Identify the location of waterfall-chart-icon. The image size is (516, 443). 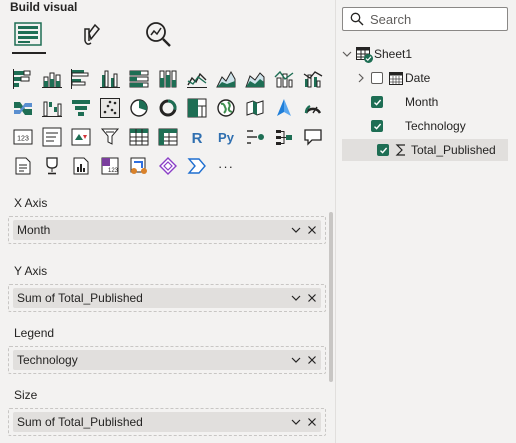
(52, 108).